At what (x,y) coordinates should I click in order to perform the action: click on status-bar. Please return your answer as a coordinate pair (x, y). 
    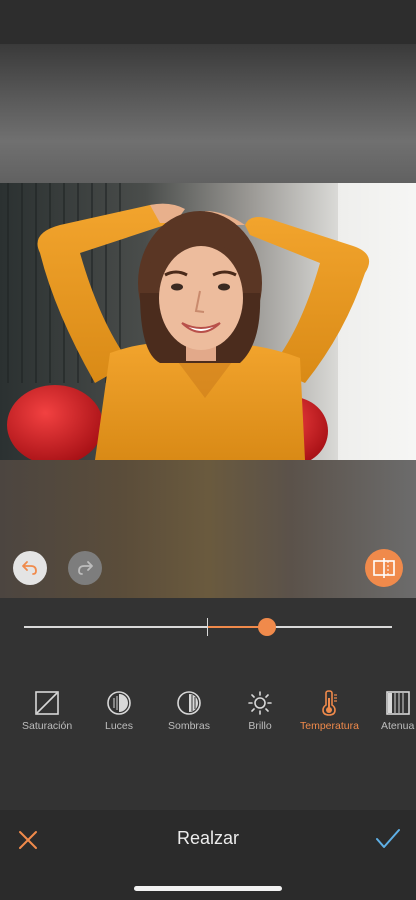
    Looking at the image, I should click on (208, 22).